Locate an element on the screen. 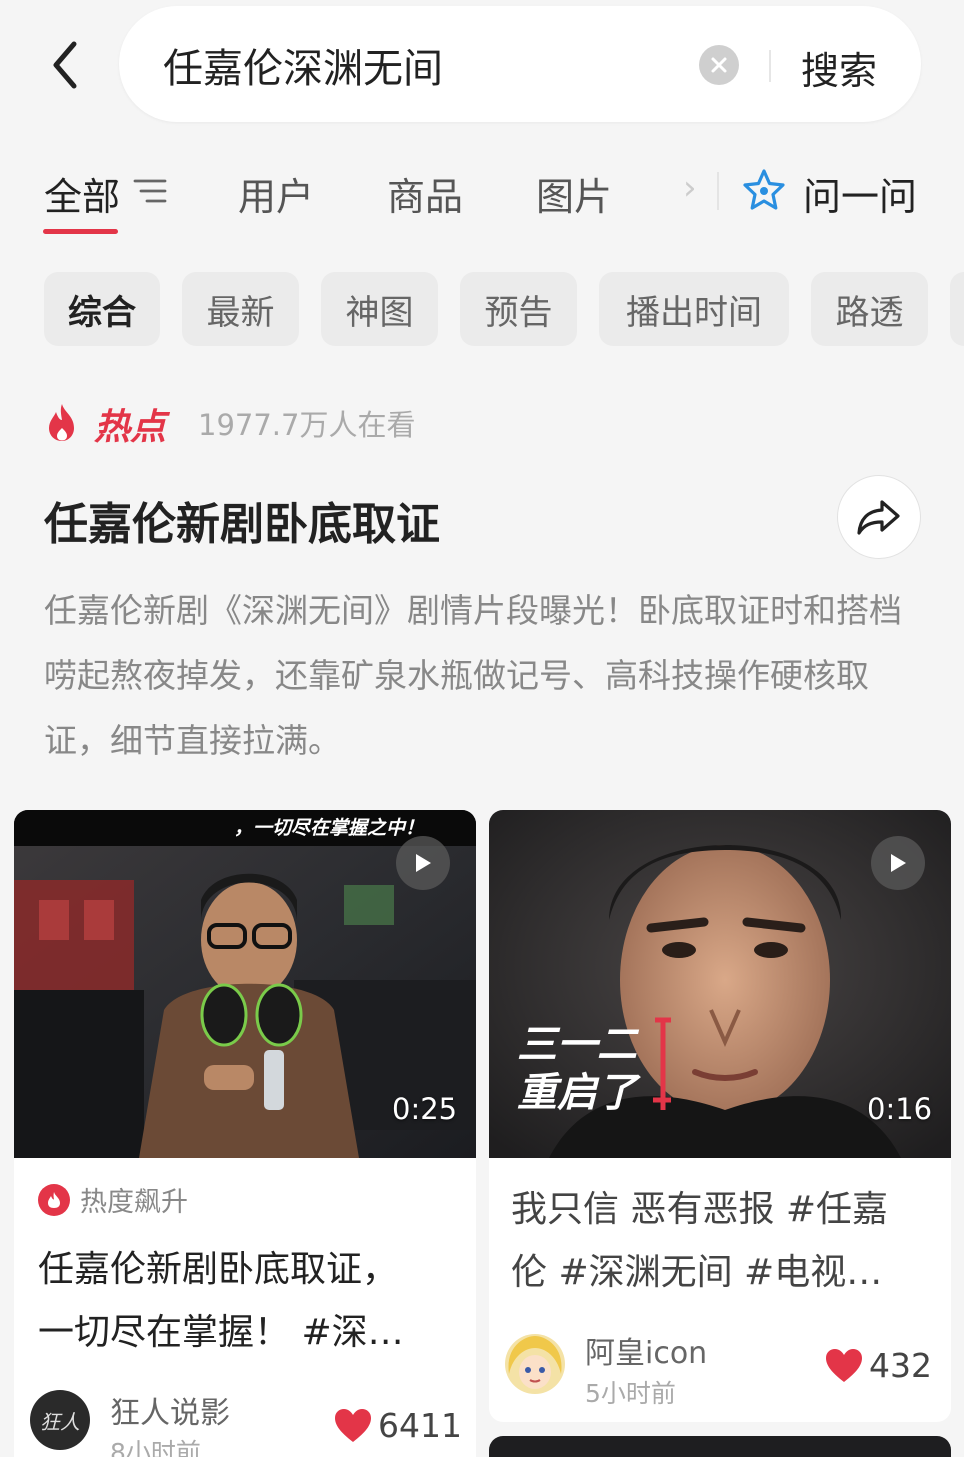 The image size is (964, 1457). search-button: 搜索 is located at coordinates (839, 67).